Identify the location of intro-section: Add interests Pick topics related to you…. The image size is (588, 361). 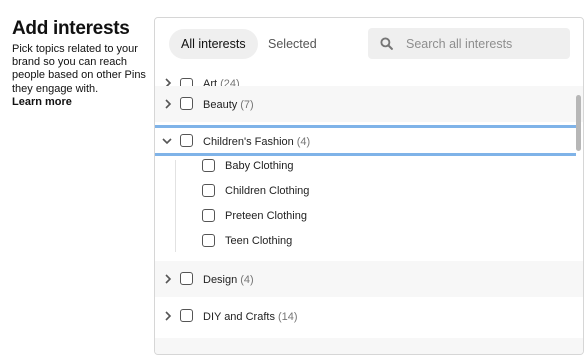
(79, 63).